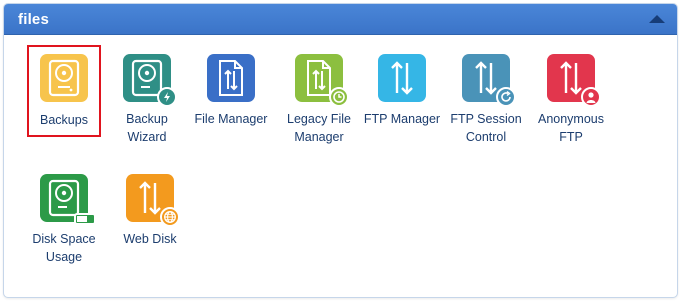 Image resolution: width=681 pixels, height=301 pixels. I want to click on file-transfer-icon, so click(231, 78).